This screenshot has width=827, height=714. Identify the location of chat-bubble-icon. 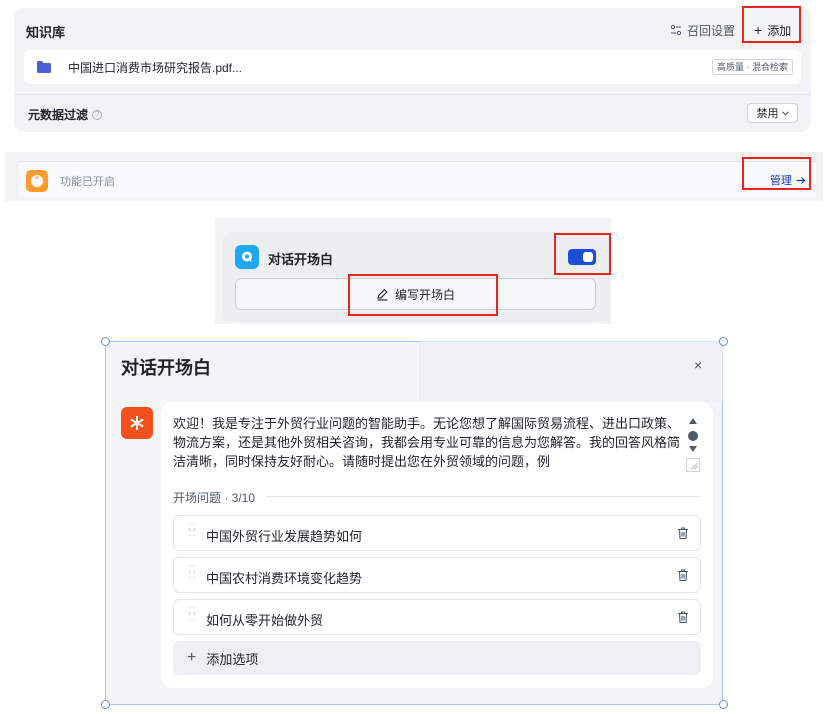
(247, 257).